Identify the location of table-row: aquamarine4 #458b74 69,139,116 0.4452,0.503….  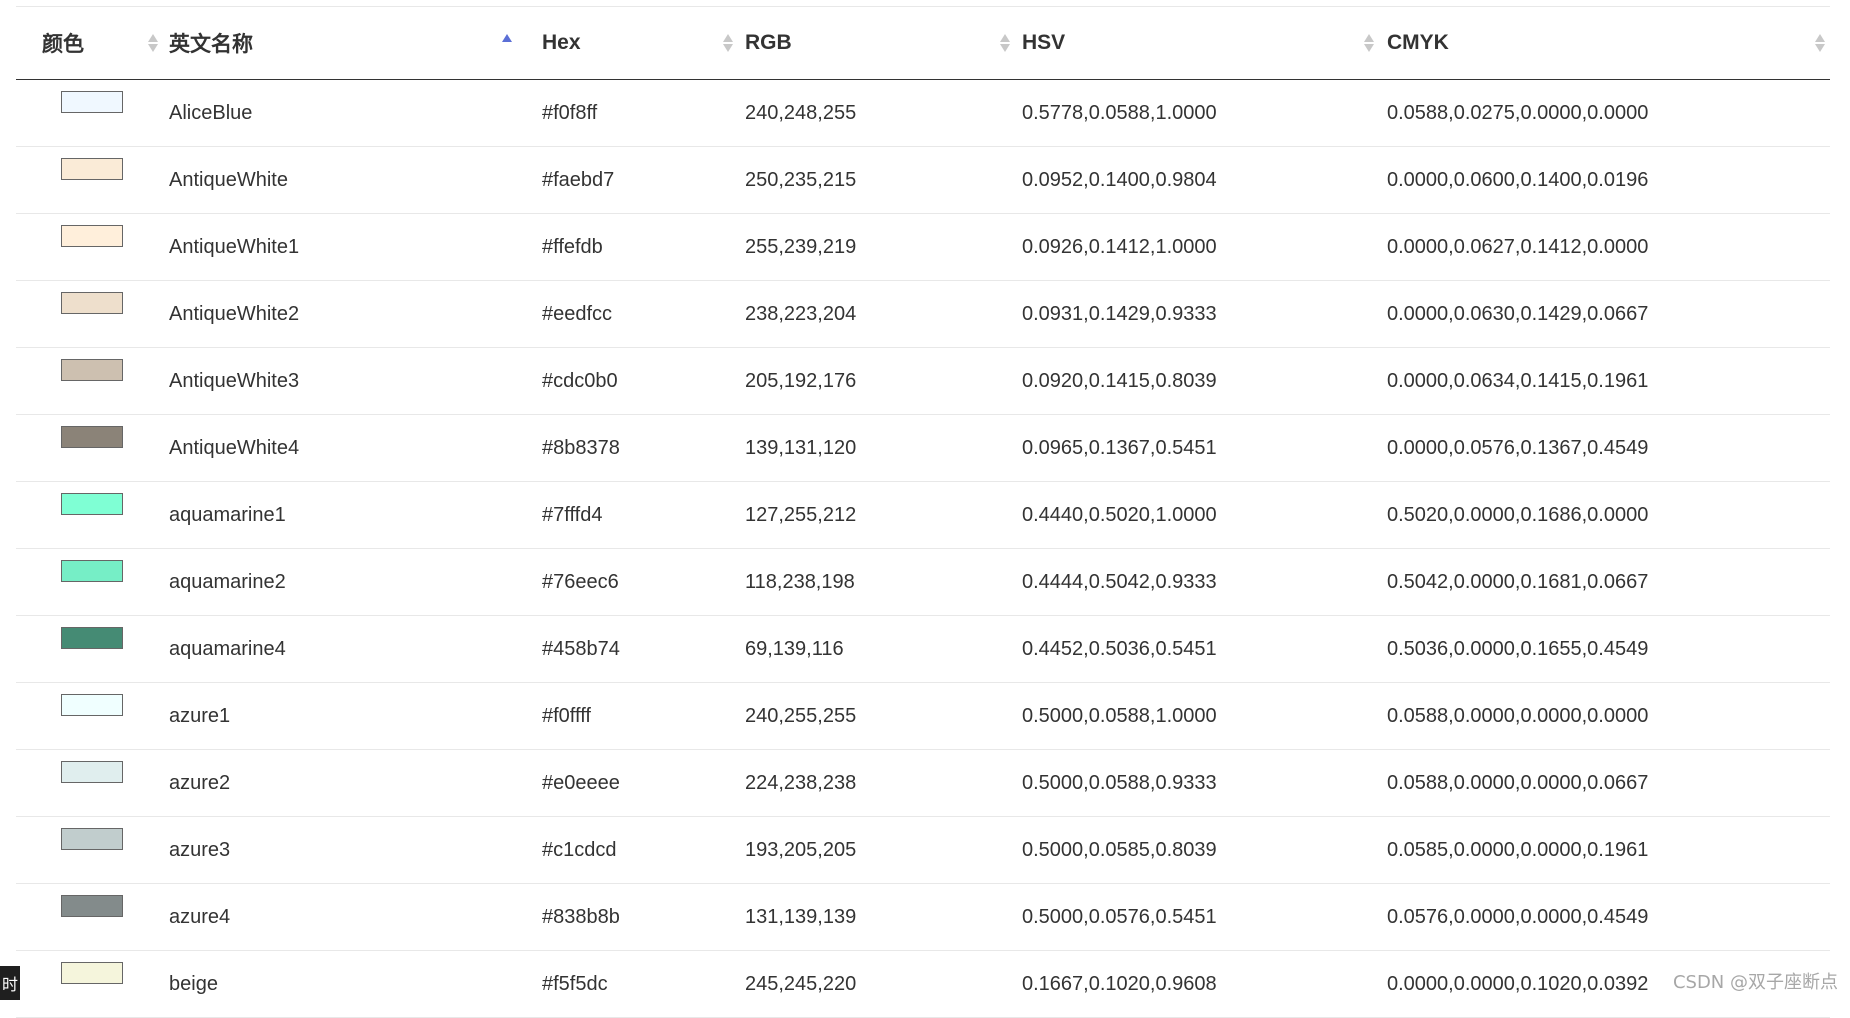
(923, 649).